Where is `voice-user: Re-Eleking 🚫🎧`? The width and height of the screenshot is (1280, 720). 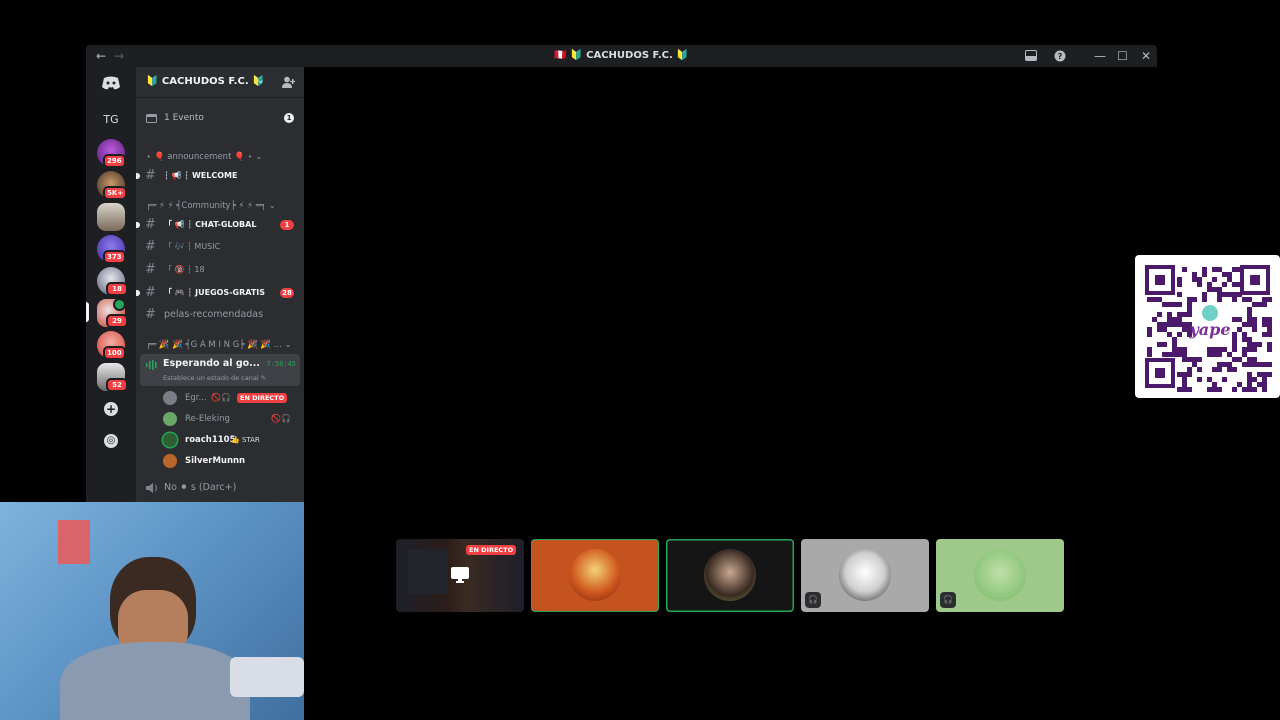
voice-user: Re-Eleking 🚫🎧 is located at coordinates (233, 419).